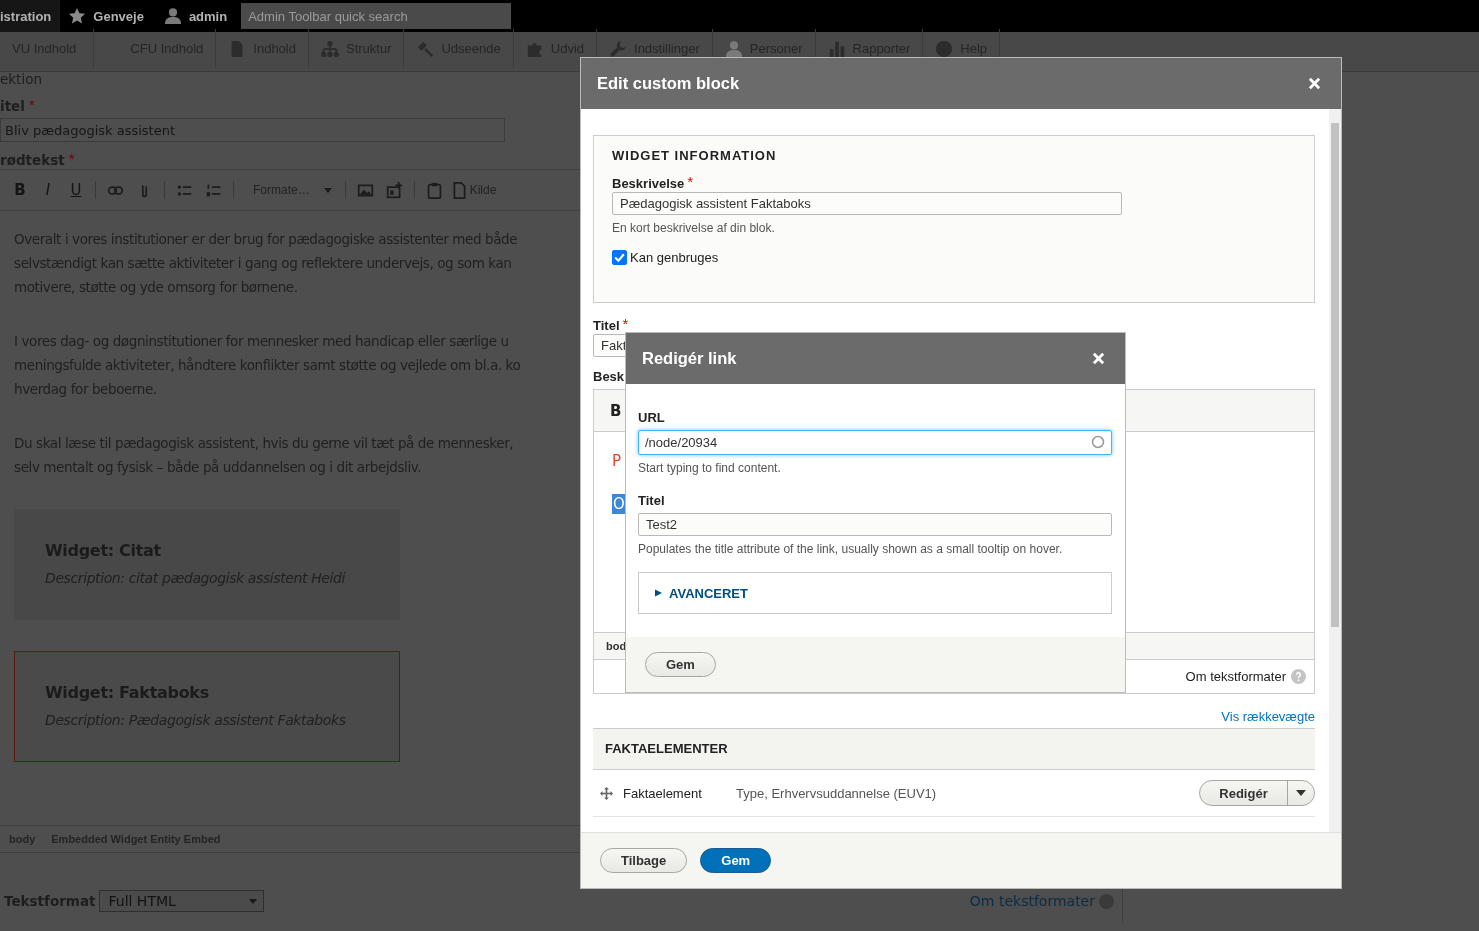 The width and height of the screenshot is (1479, 931). I want to click on field-help: Populates the title attribute of the link, usually shown as a small tooltip on hover., so click(851, 549).